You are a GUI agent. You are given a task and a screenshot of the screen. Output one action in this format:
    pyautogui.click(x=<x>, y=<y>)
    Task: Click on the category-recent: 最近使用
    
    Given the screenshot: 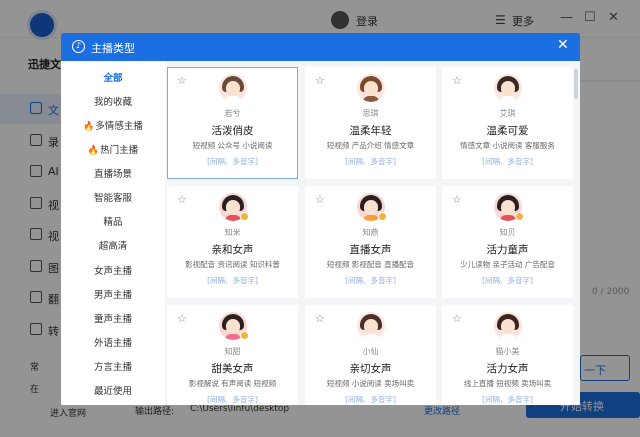 What is the action you would take?
    pyautogui.click(x=113, y=392)
    